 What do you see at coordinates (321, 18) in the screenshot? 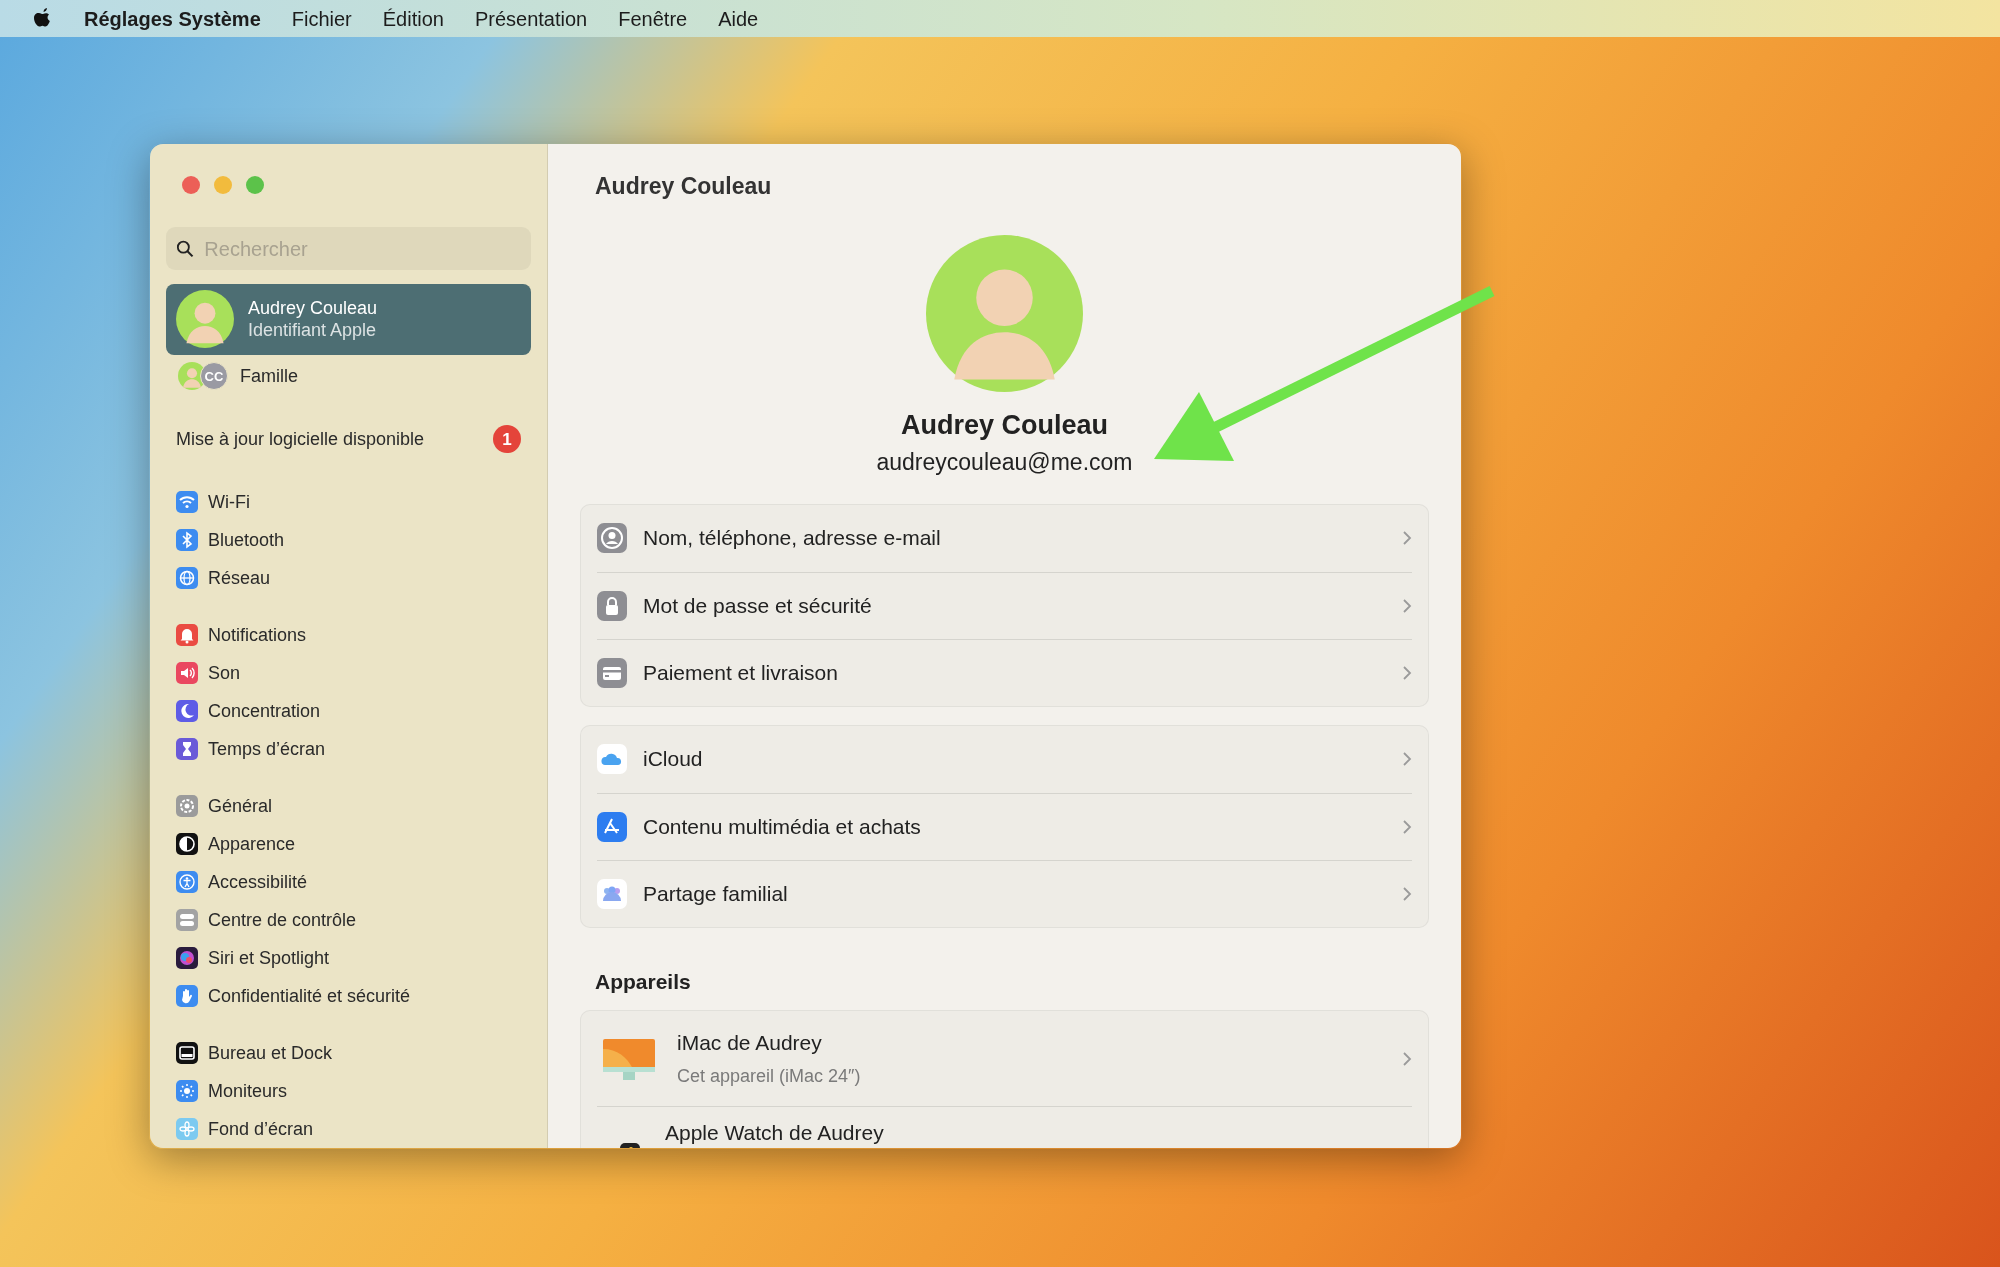
I see `menu-item: Fichier` at bounding box center [321, 18].